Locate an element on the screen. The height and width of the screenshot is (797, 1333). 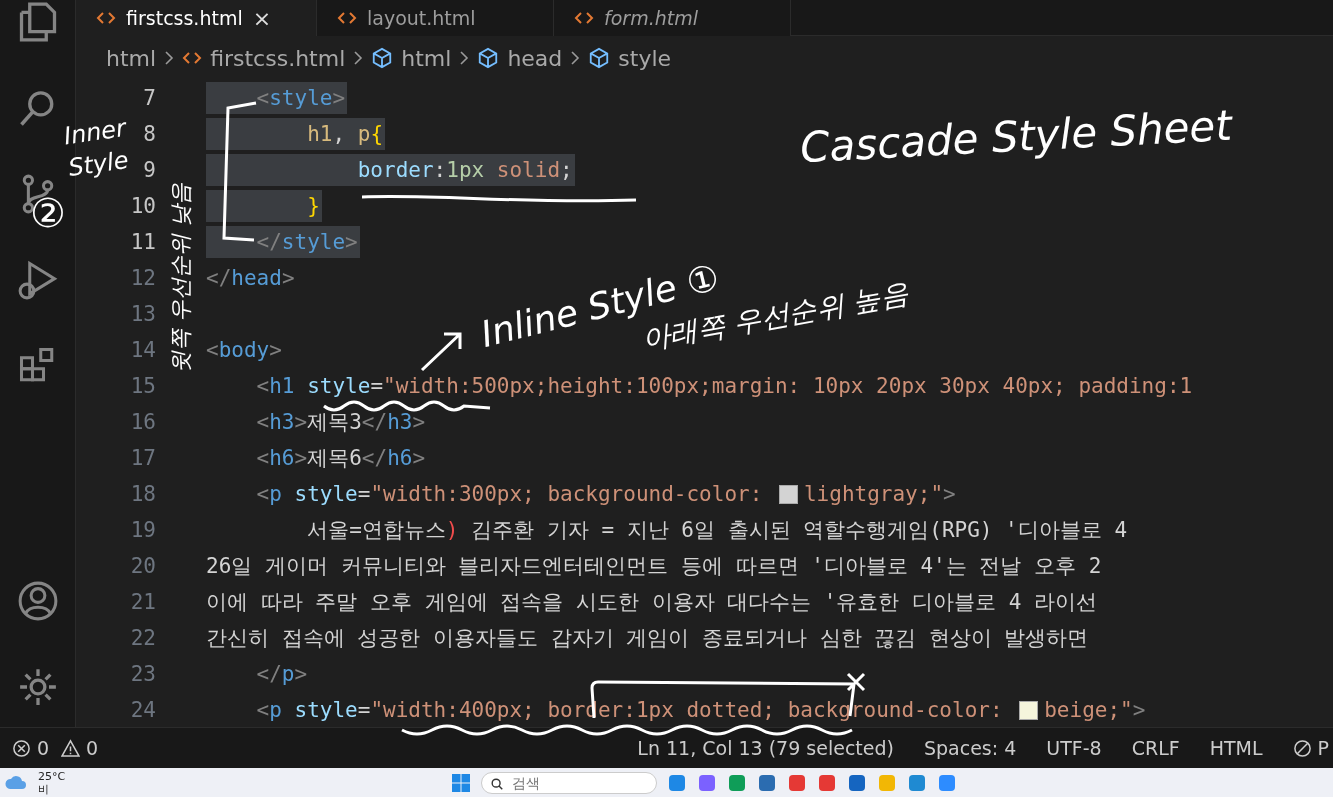
weather-label: 비 is located at coordinates (44, 789).